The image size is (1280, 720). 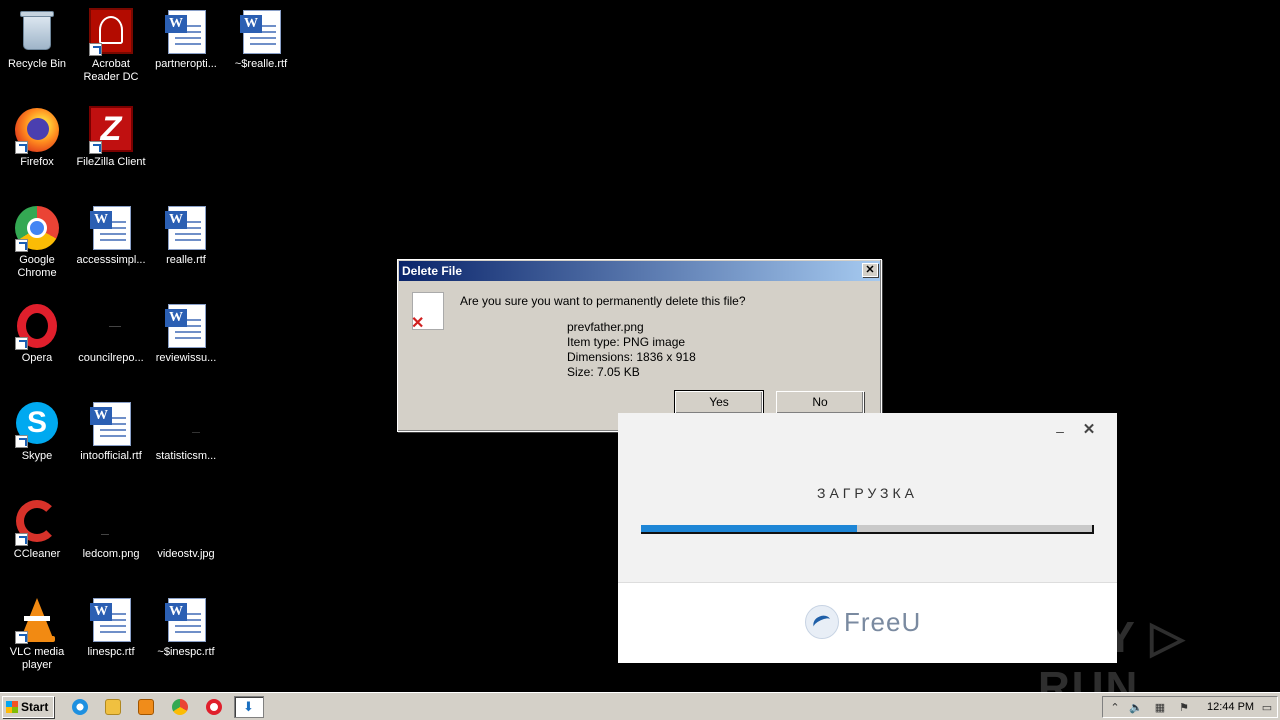 What do you see at coordinates (111, 456) in the screenshot?
I see `desktop-icon-label: intoofficial.rtf` at bounding box center [111, 456].